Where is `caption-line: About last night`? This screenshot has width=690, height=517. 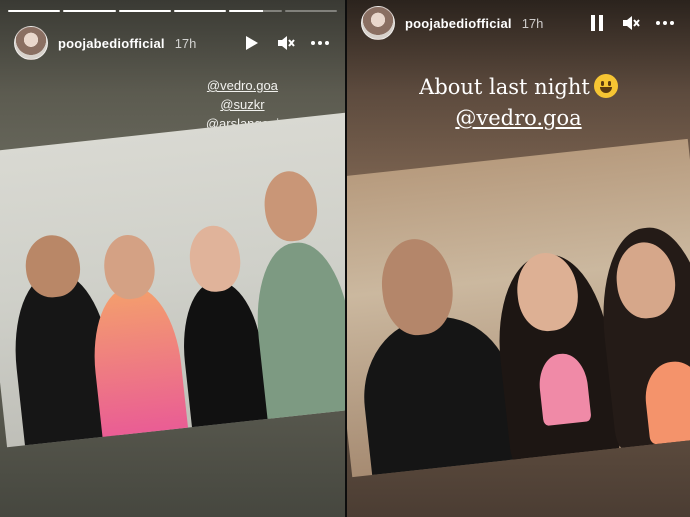 caption-line: About last night is located at coordinates (518, 87).